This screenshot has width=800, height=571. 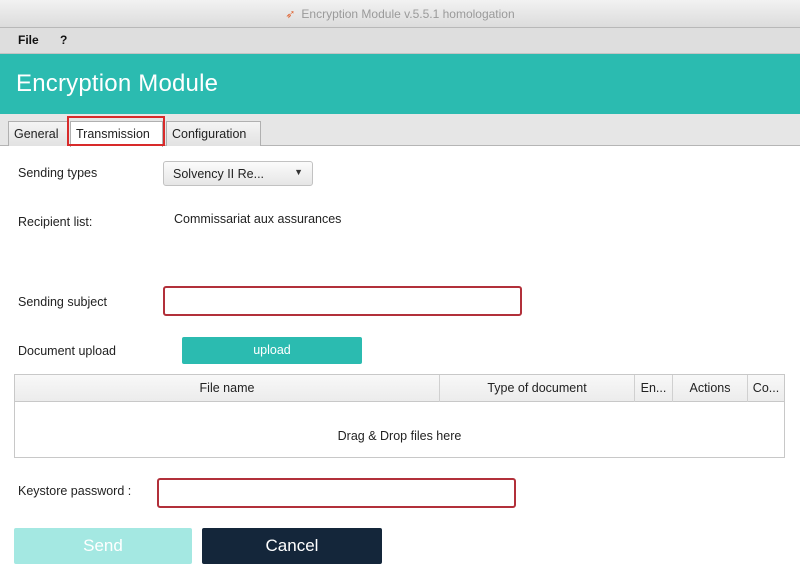 I want to click on sending-subject-label: Sending subject, so click(x=62, y=302).